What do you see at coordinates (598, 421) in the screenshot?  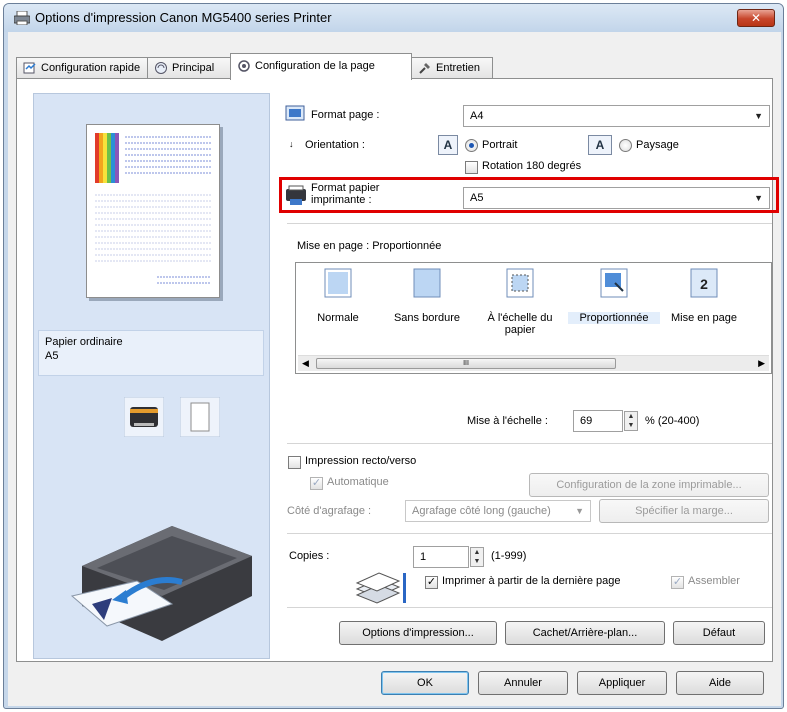 I see `scaling-input: 69` at bounding box center [598, 421].